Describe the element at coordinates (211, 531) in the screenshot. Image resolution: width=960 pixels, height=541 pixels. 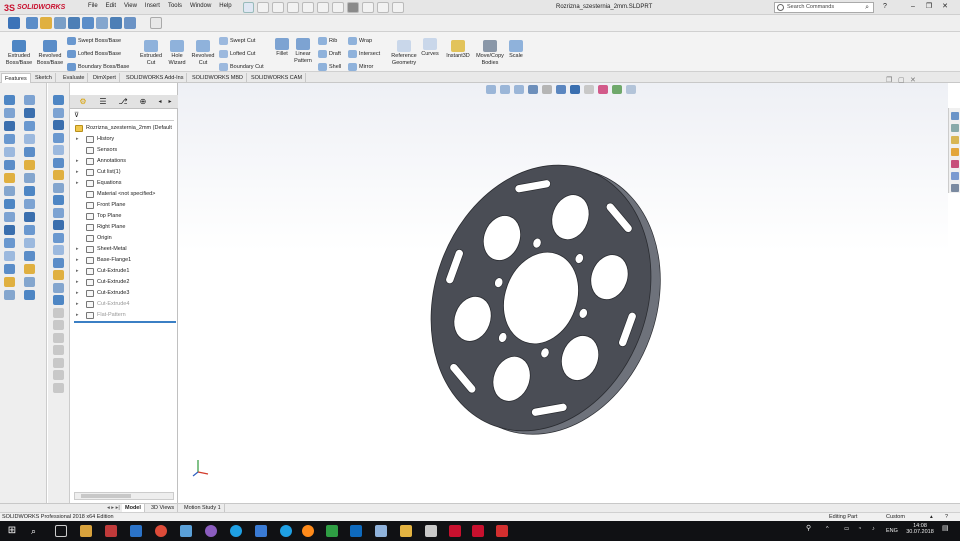
I see `viber-icon` at that location.